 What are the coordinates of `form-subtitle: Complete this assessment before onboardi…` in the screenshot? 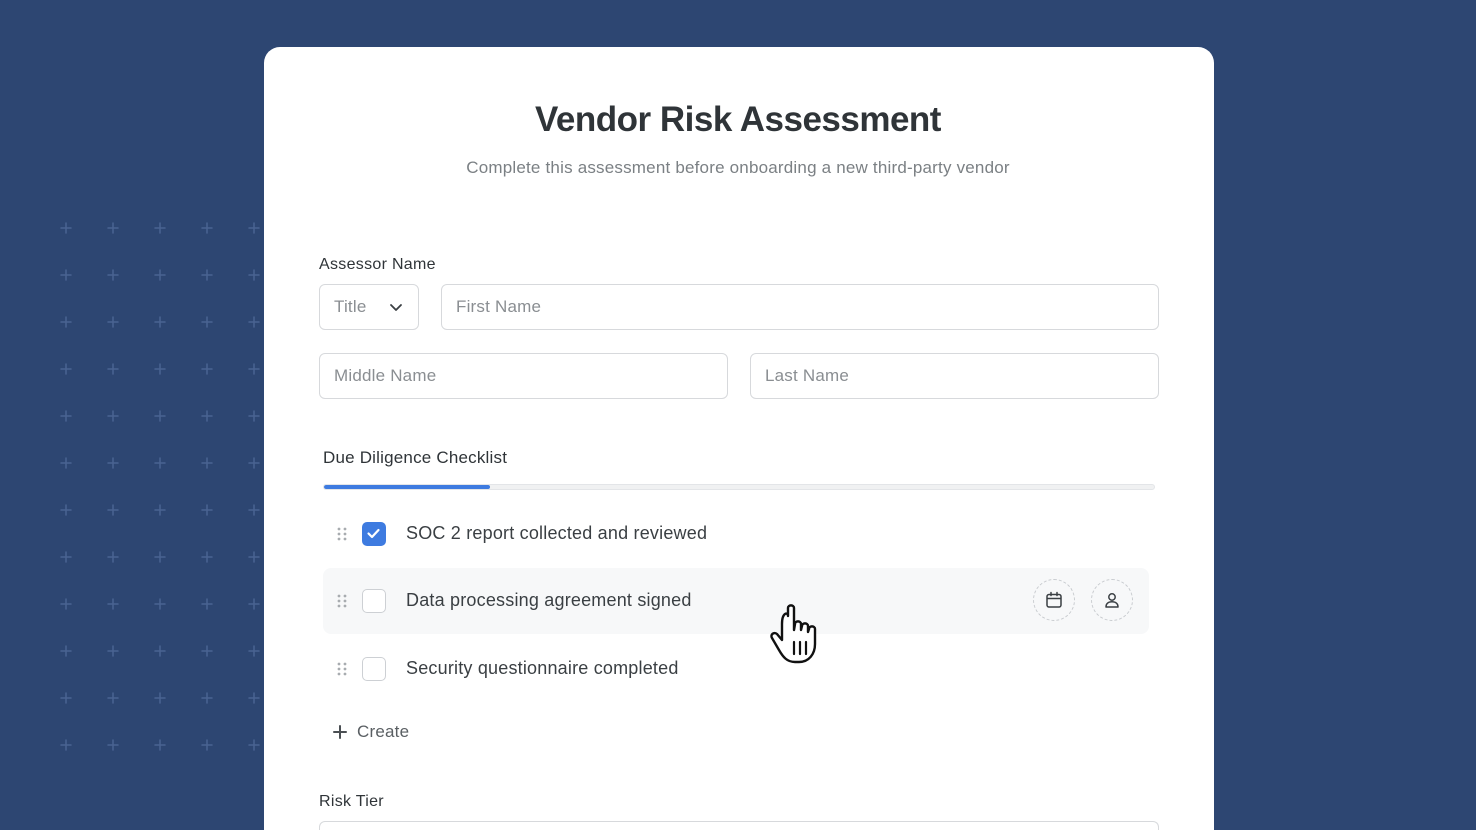 It's located at (738, 167).